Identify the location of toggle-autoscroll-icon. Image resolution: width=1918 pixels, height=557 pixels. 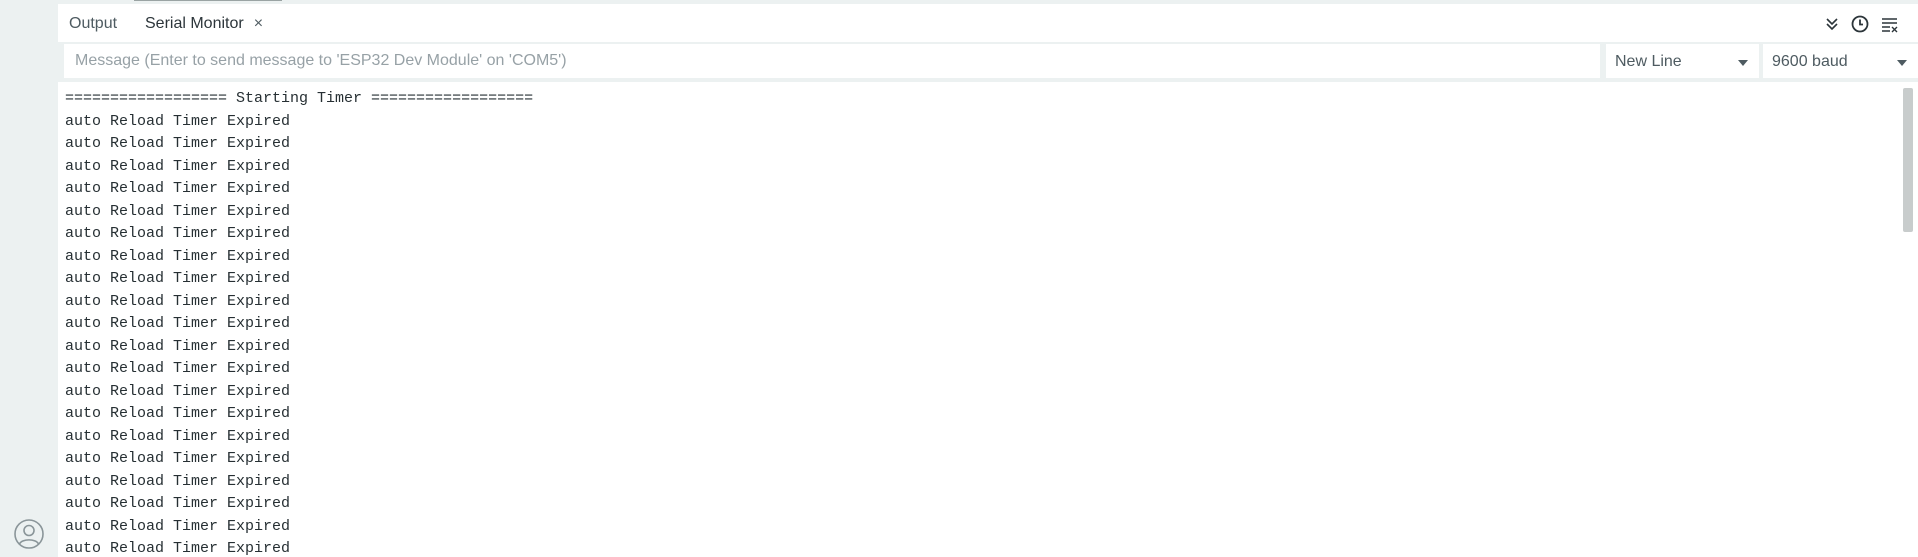
(1832, 24).